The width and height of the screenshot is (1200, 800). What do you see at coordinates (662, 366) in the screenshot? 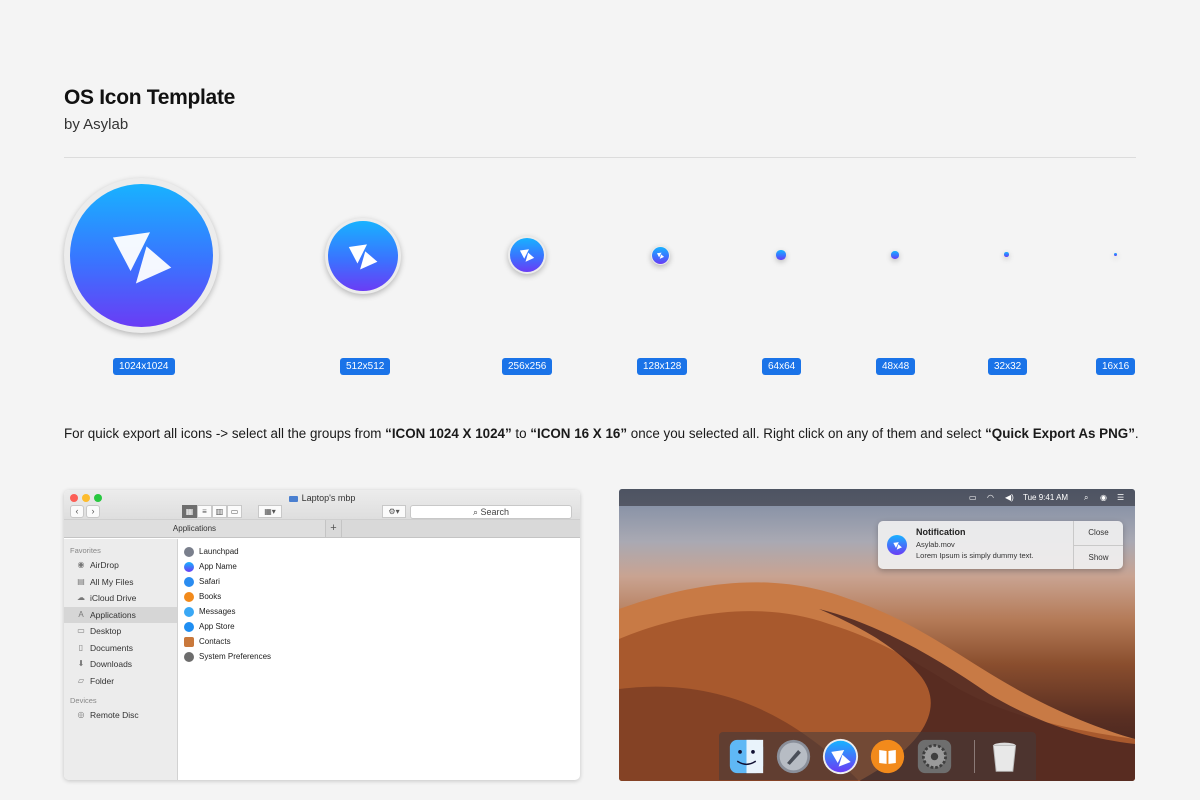
I see `size-label-128: 128x128` at bounding box center [662, 366].